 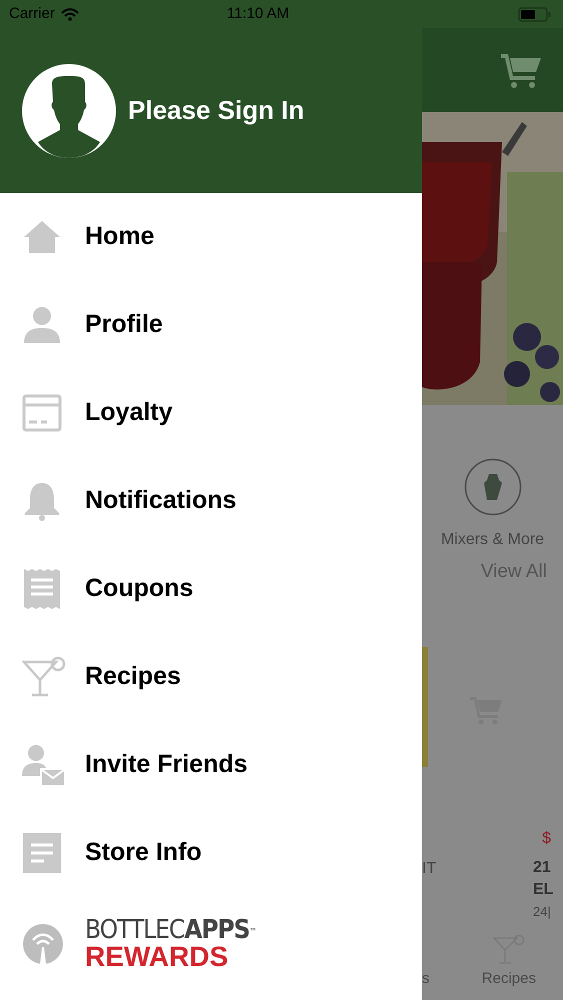 I want to click on shaker-icon, so click(x=493, y=487).